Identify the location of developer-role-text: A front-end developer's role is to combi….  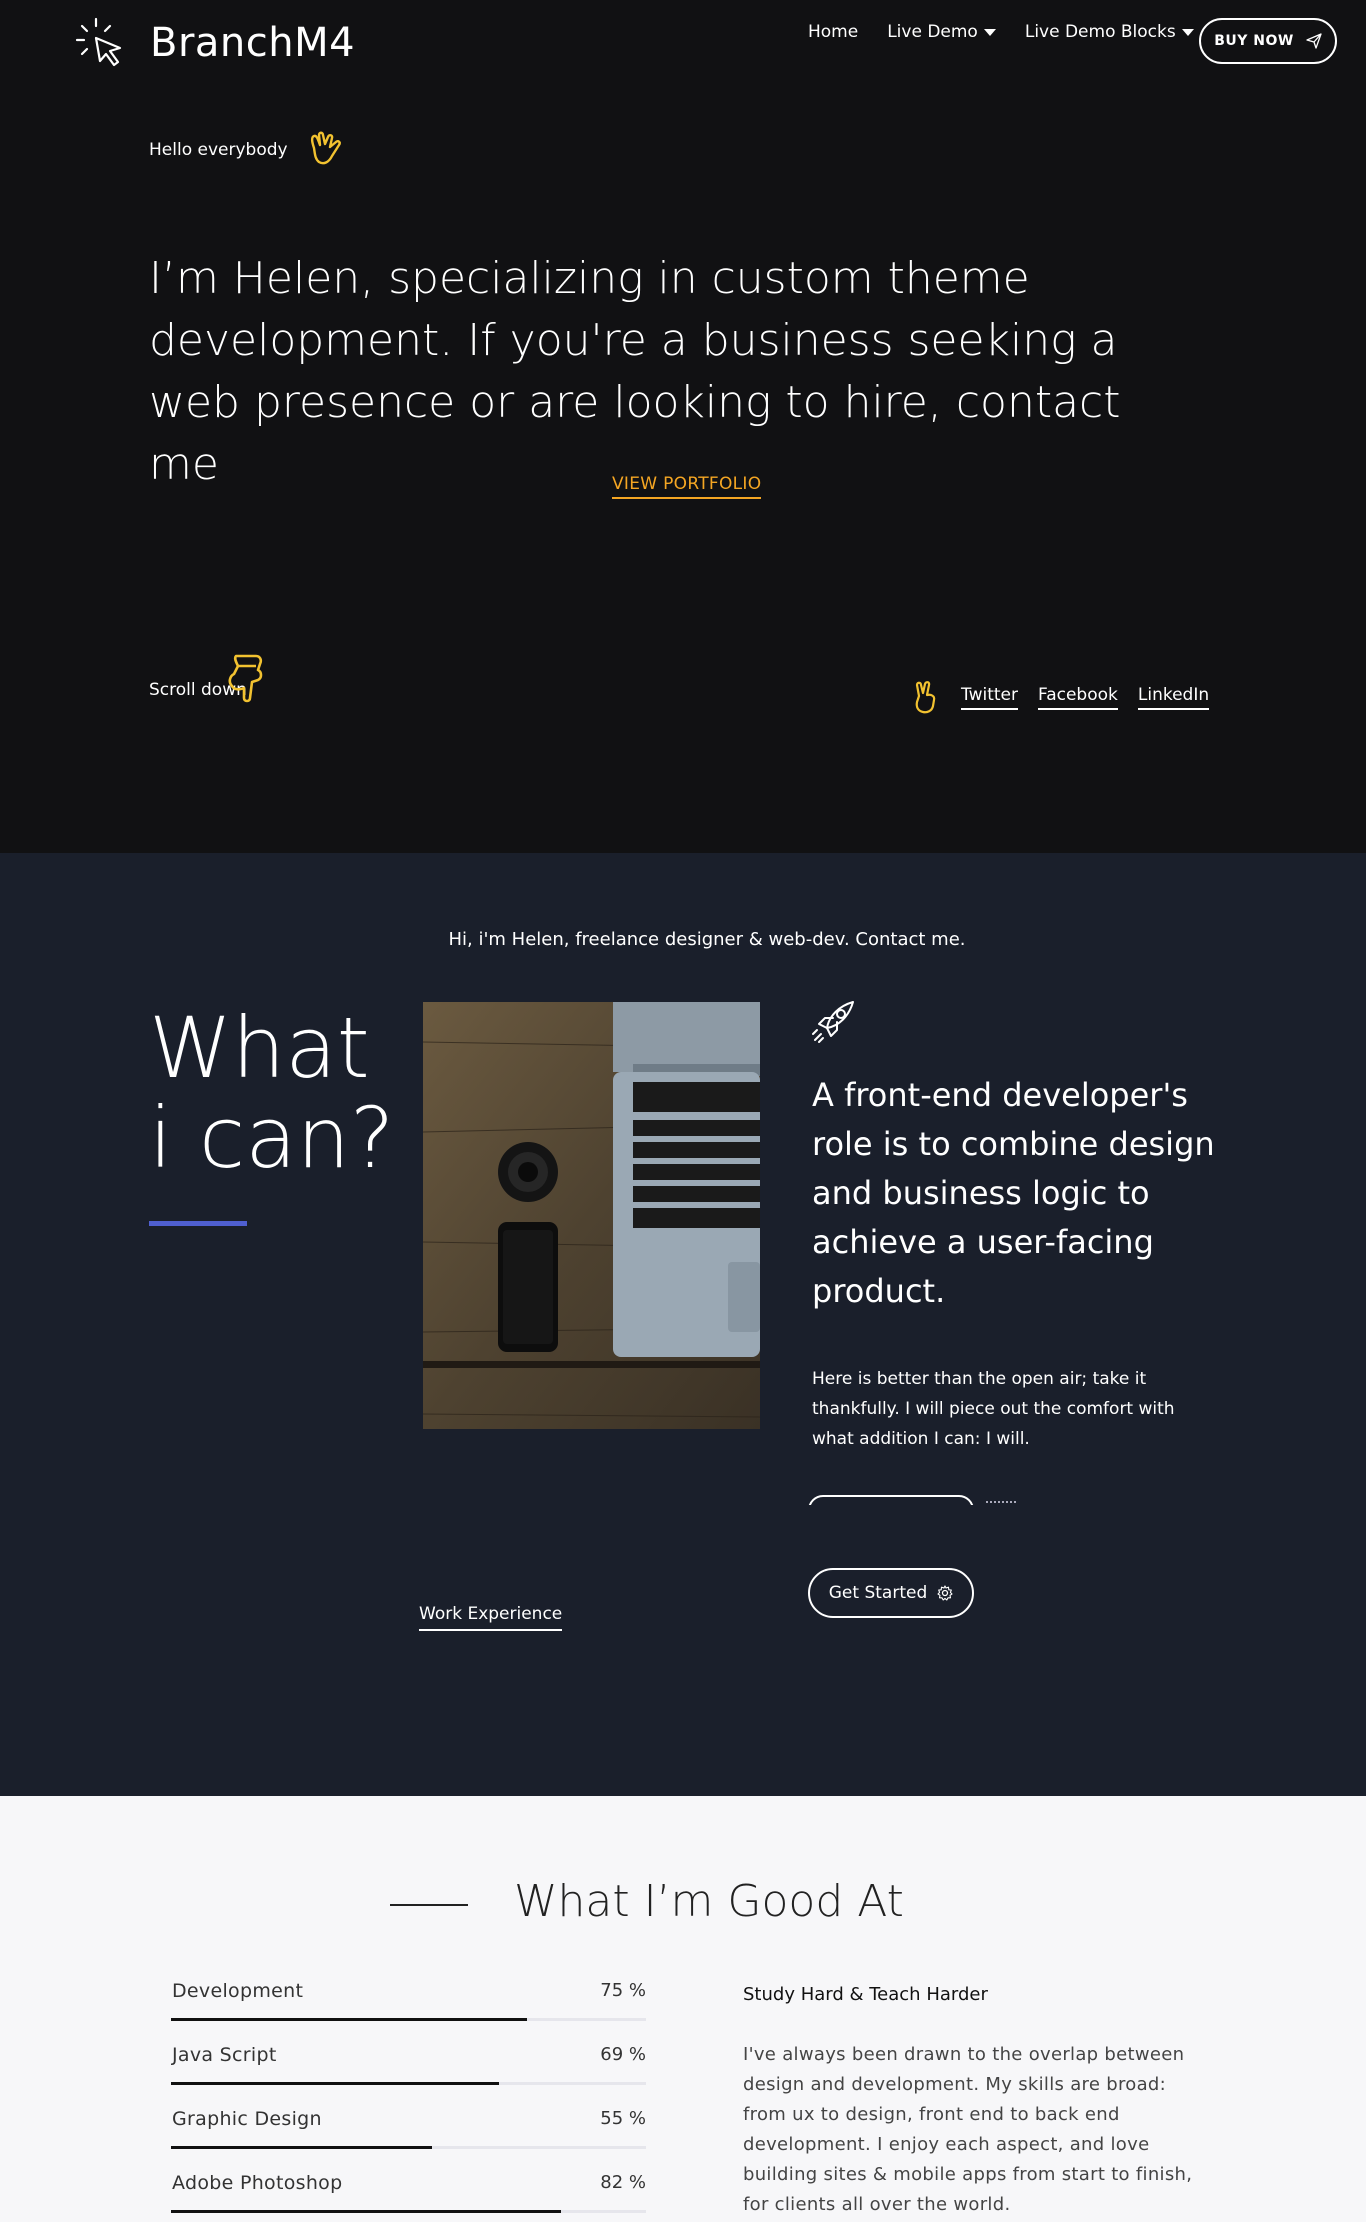
(1013, 1193).